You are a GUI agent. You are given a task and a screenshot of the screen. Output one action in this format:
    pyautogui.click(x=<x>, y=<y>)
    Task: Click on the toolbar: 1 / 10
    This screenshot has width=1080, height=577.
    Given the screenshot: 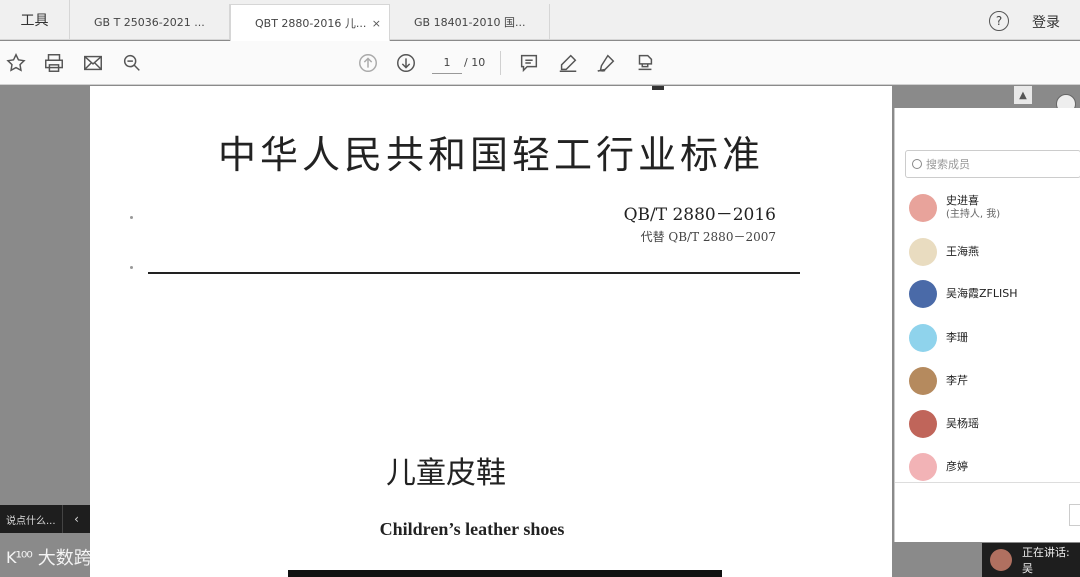 What is the action you would take?
    pyautogui.click(x=540, y=63)
    